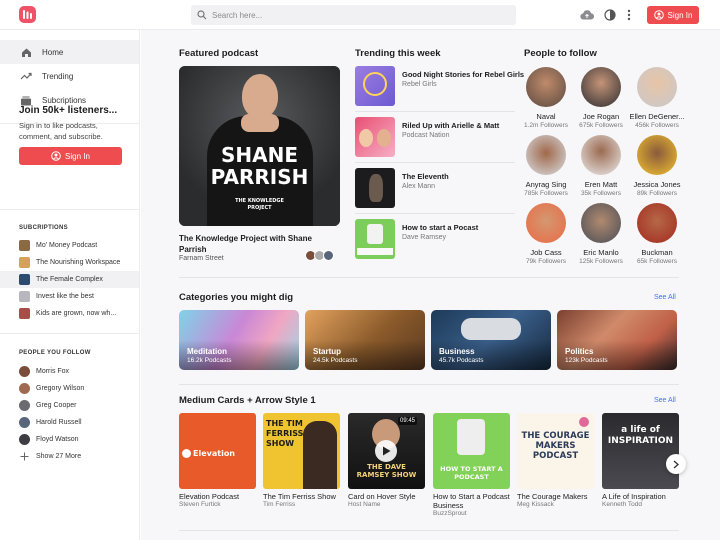 Image resolution: width=720 pixels, height=540 pixels. What do you see at coordinates (56, 405) in the screenshot?
I see `followed-person-name: Greg Cooper` at bounding box center [56, 405].